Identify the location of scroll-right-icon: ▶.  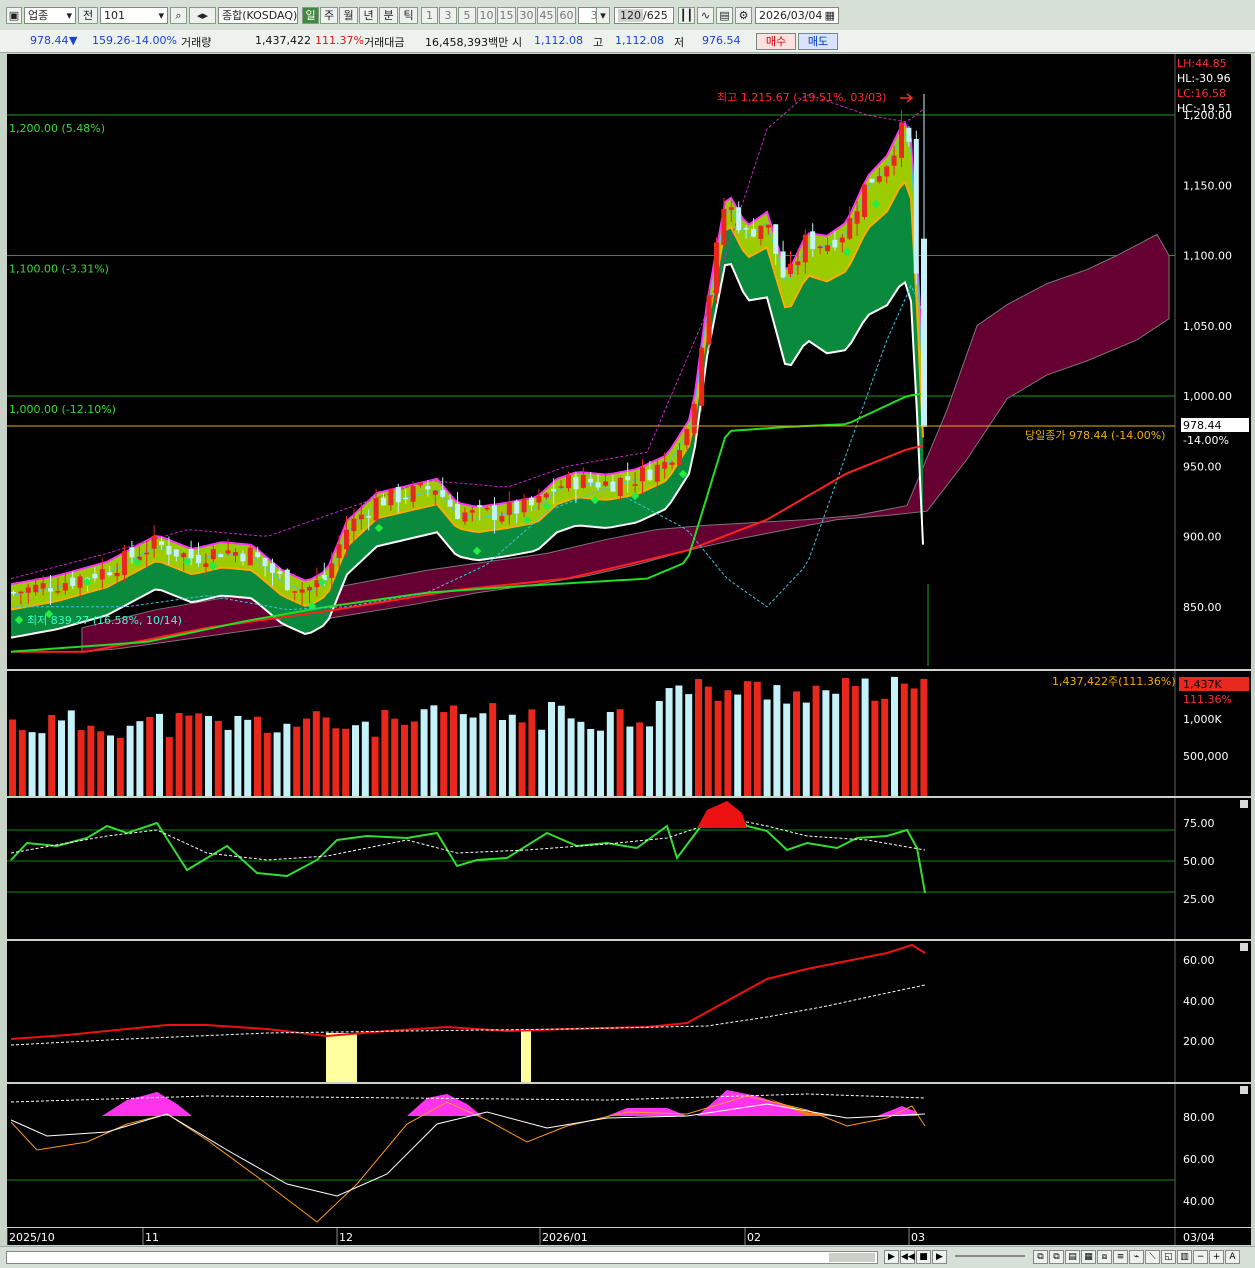
(891, 1257).